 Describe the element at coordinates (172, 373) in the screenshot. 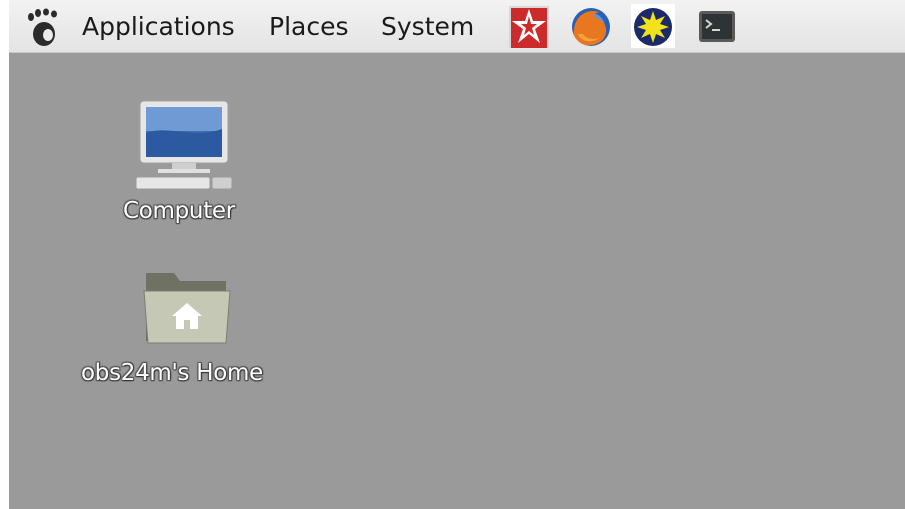

I see `desktop-icon-label: obs24m's Home` at that location.